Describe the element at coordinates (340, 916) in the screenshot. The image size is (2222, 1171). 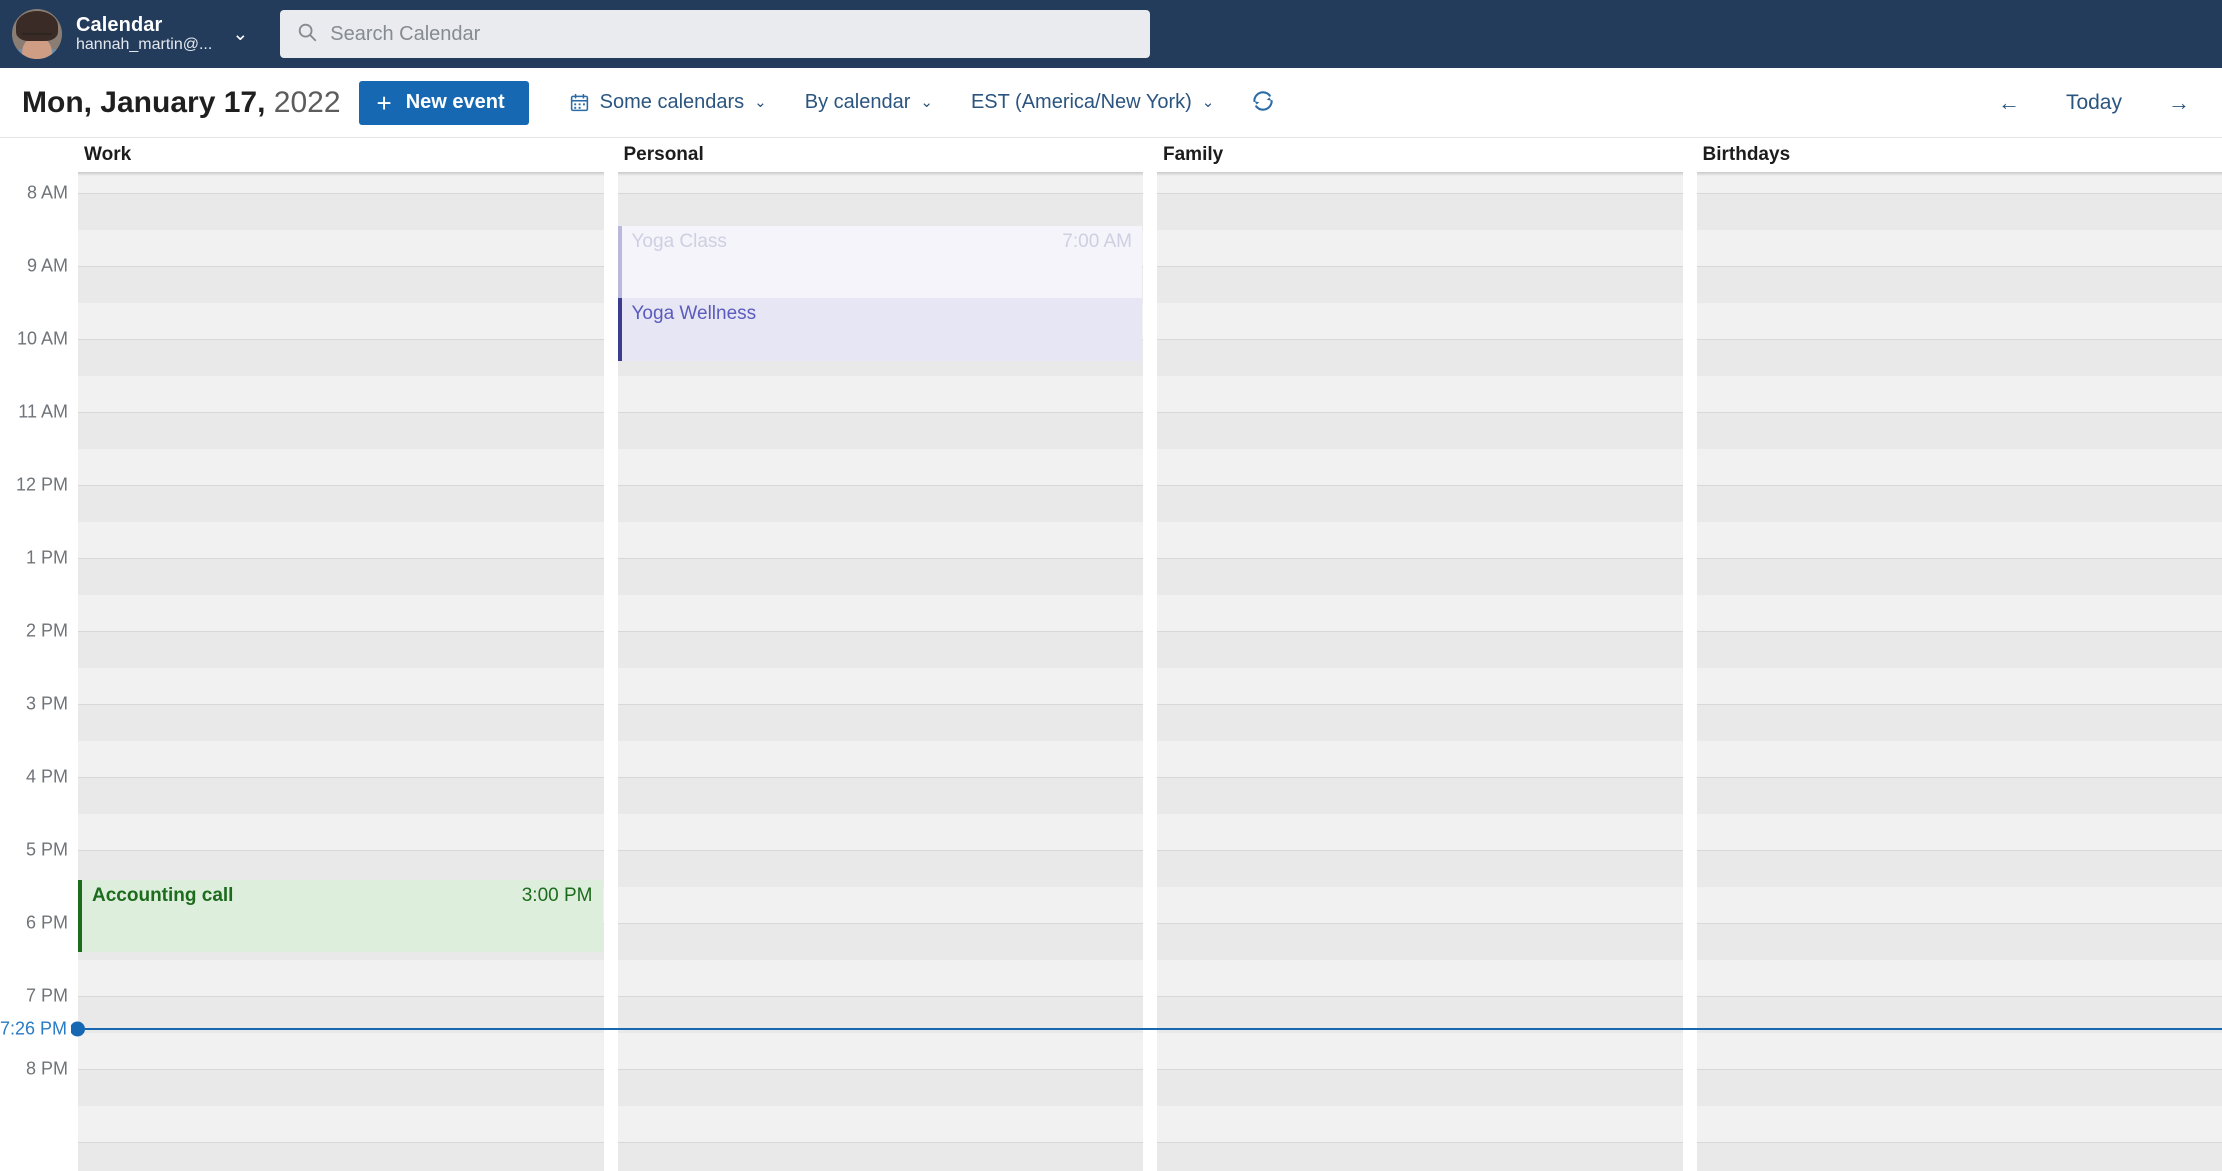
I see `calendar-event: Accounting call 3:00 PM` at that location.